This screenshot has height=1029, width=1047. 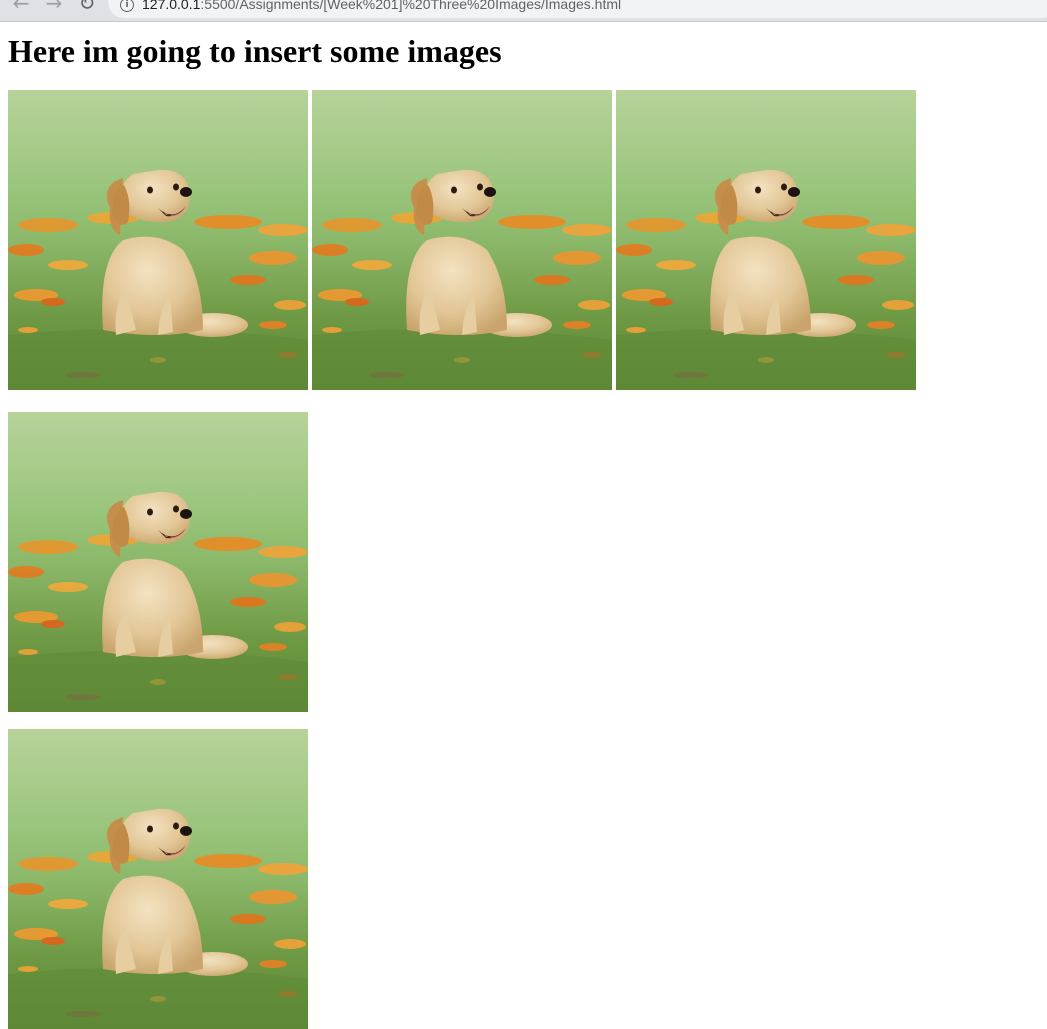 What do you see at coordinates (87, 7) in the screenshot?
I see `reload-icon: ↻` at bounding box center [87, 7].